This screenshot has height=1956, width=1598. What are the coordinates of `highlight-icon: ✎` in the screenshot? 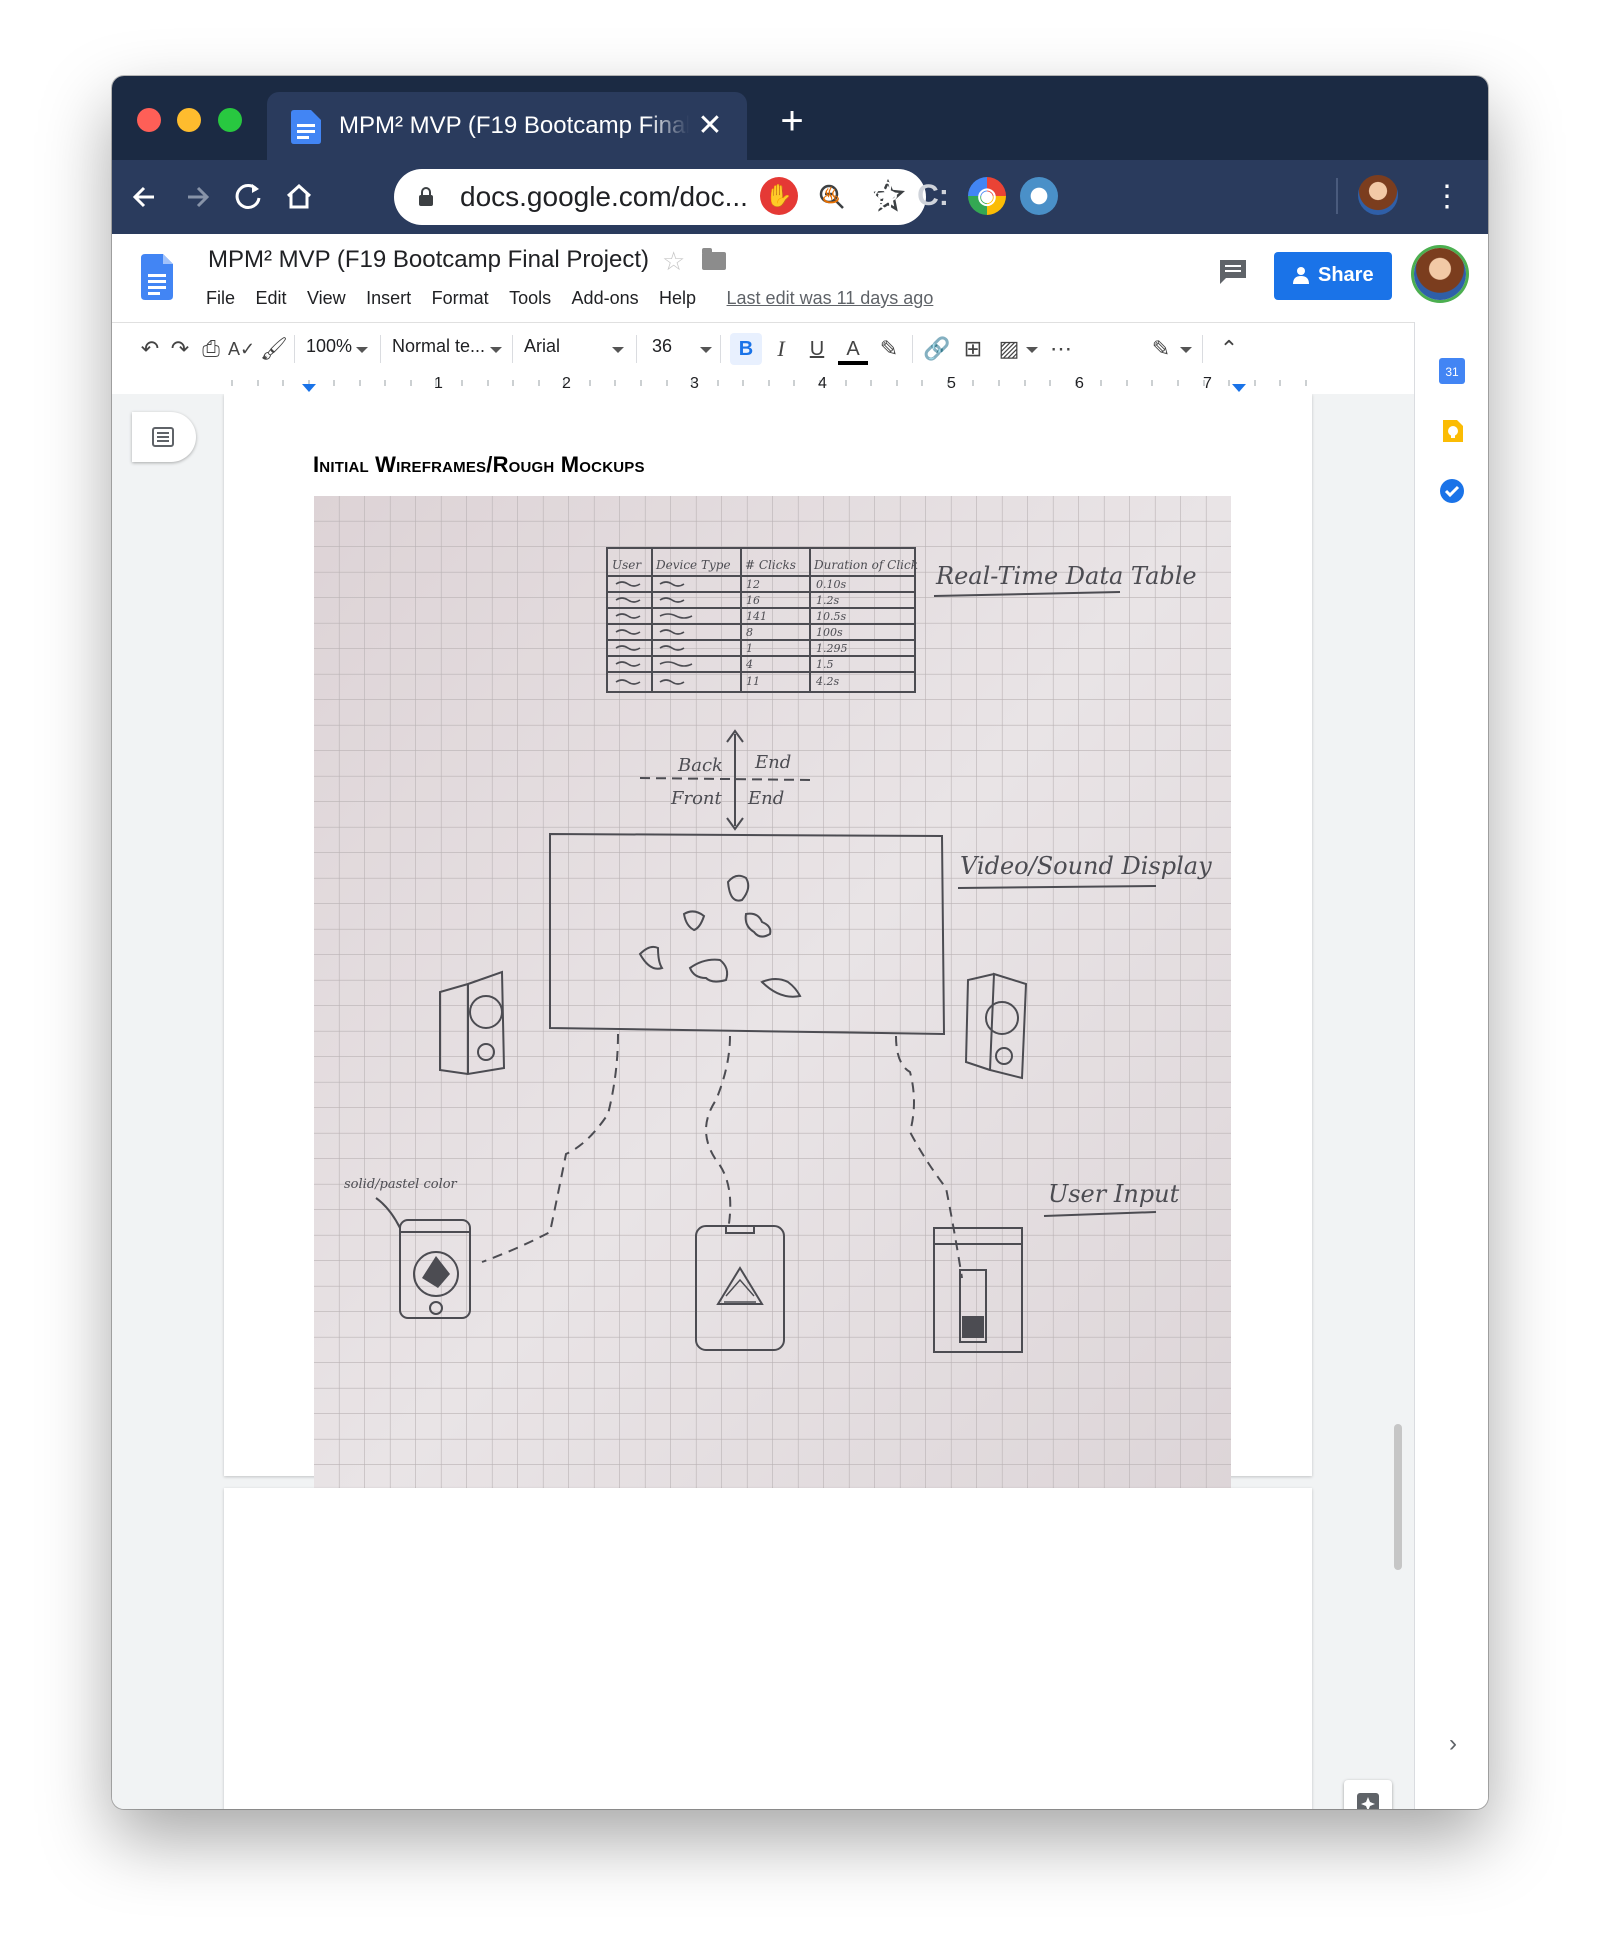 It's located at (889, 349).